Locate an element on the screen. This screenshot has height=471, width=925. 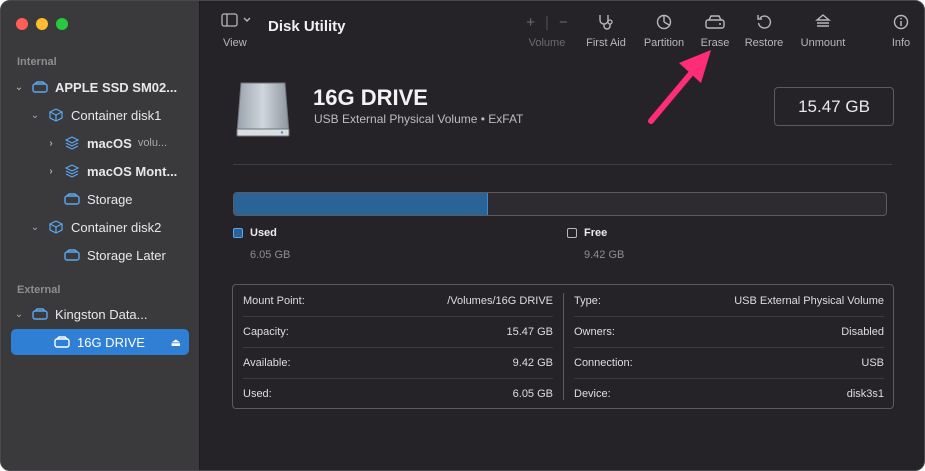
sidebar-item-16g-drive: 16G DRIVE ⏏ is located at coordinates (100, 342).